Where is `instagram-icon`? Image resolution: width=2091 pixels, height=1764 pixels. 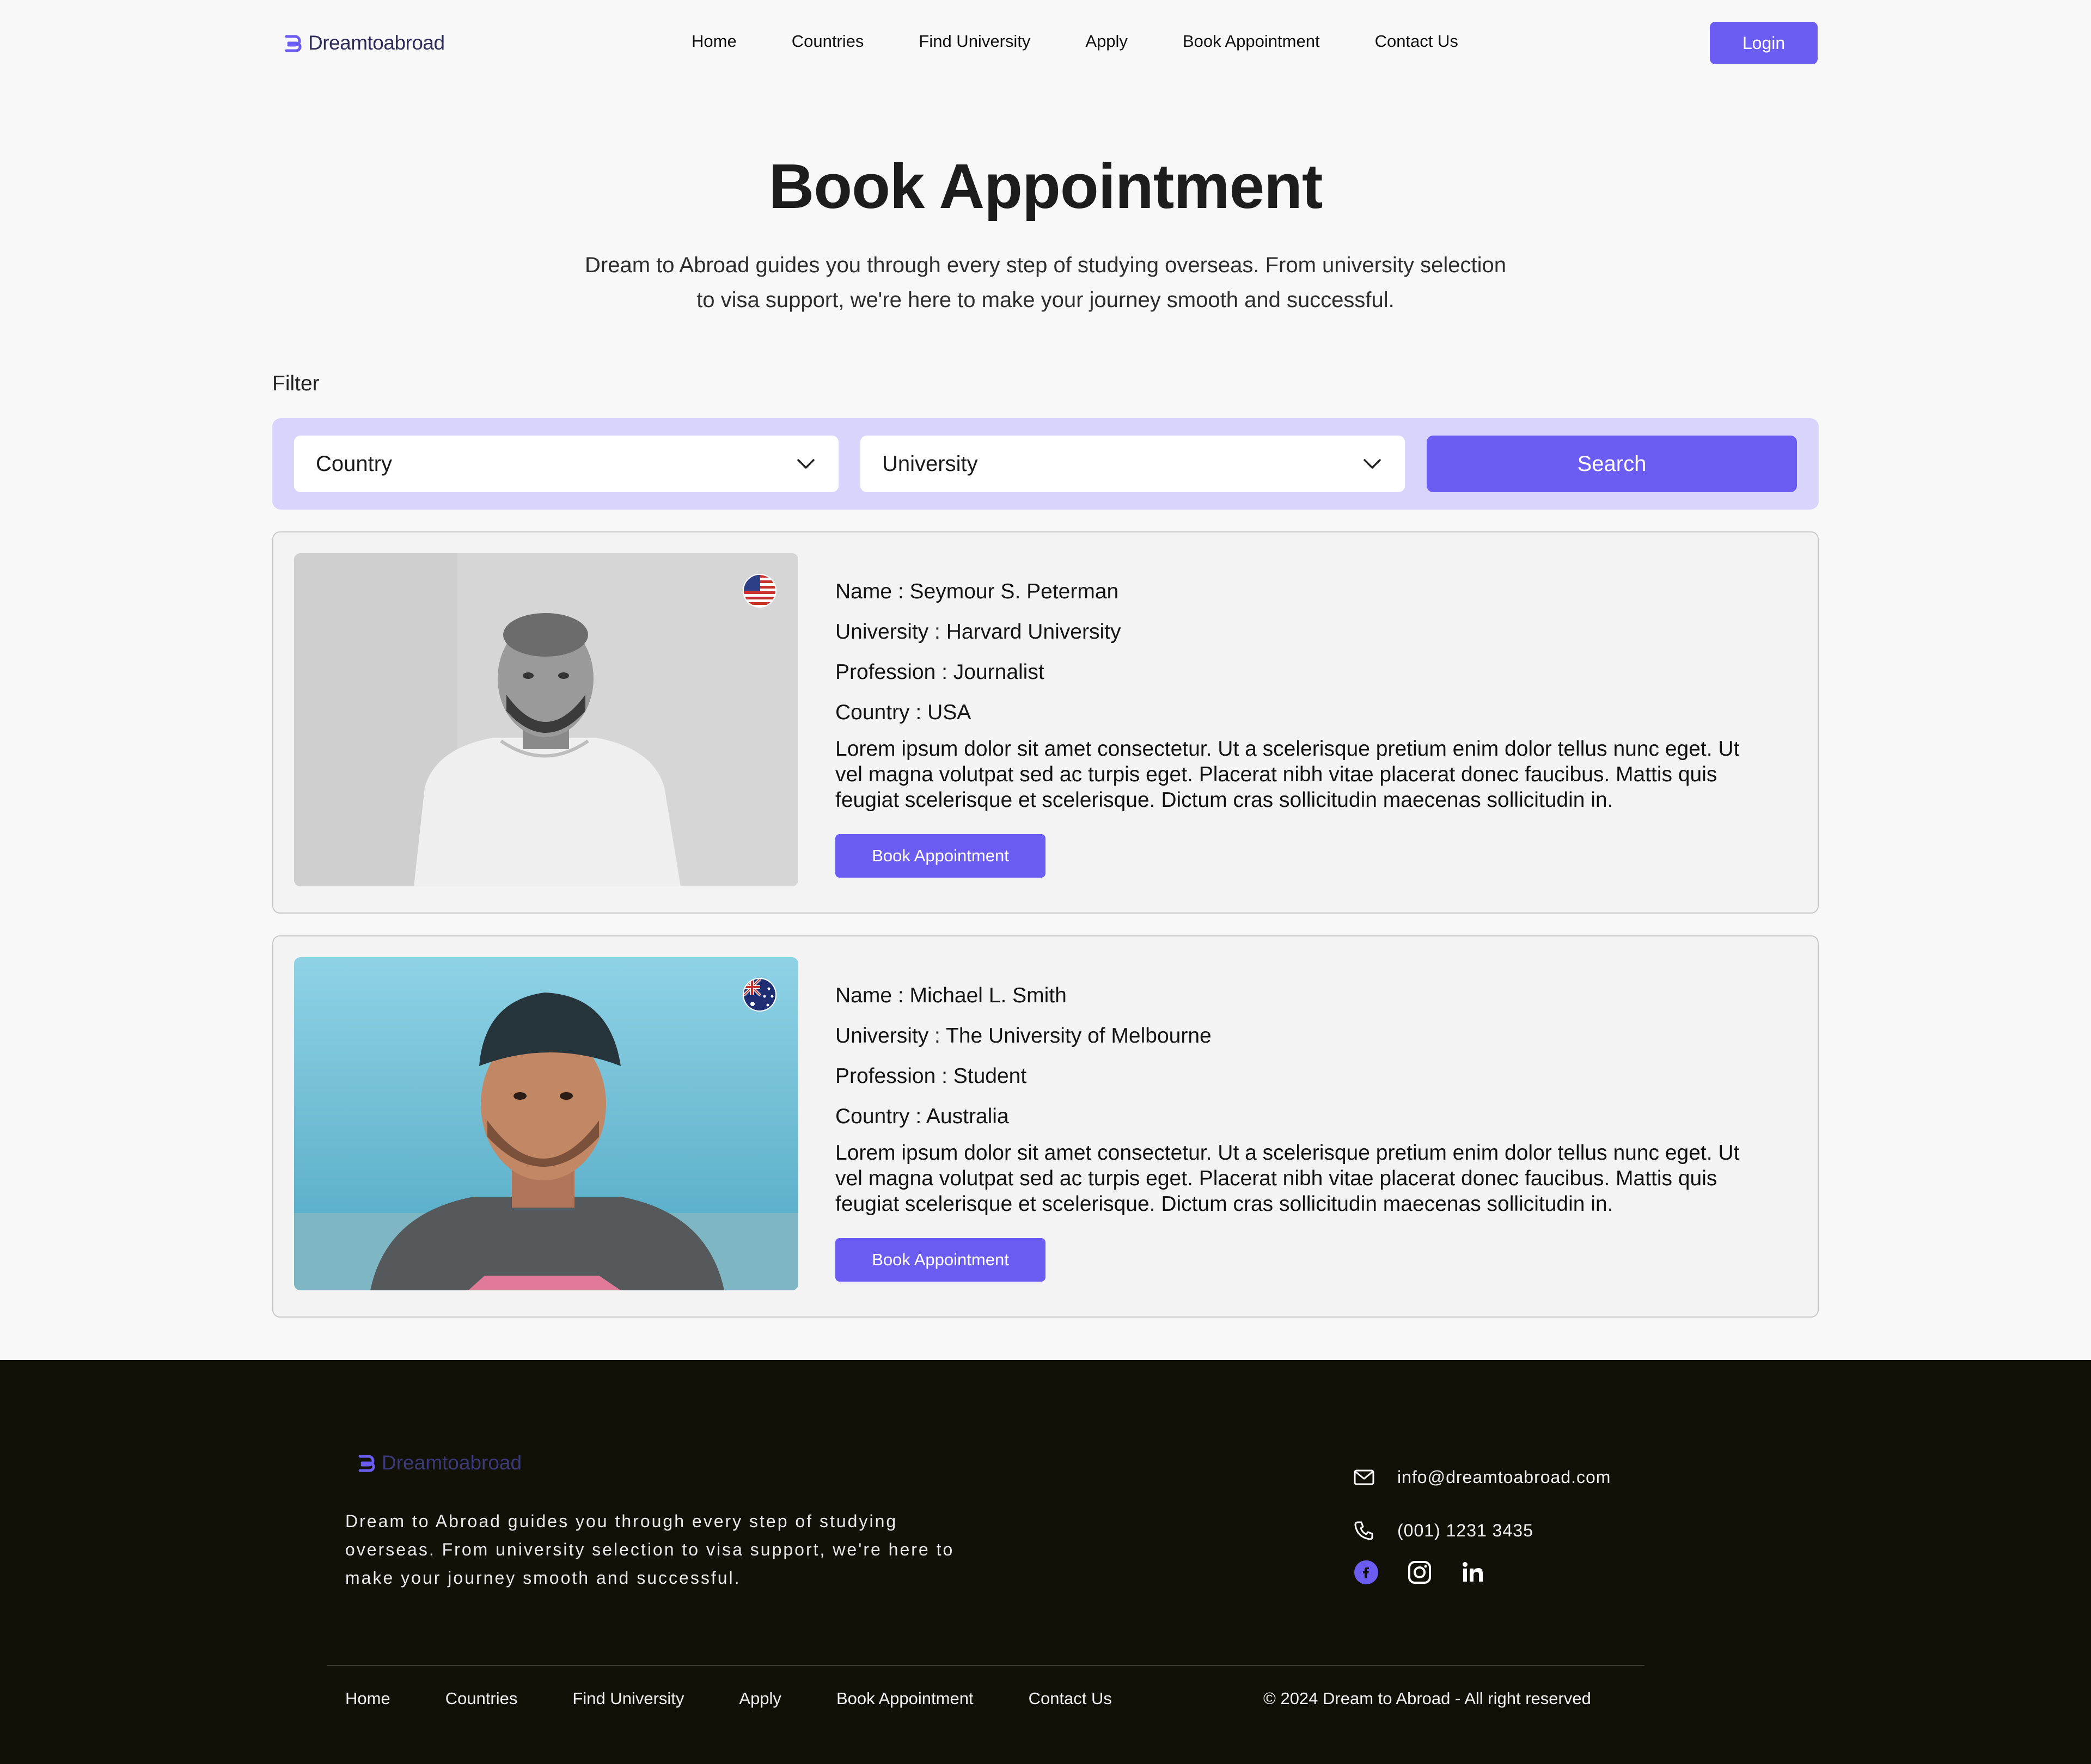
instagram-icon is located at coordinates (1420, 1572).